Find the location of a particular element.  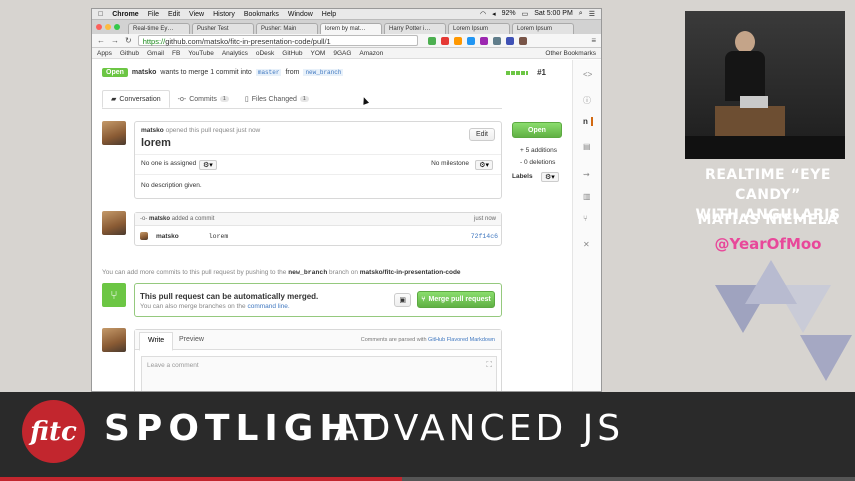

network-icon: ⑂ is located at coordinates (585, 218).